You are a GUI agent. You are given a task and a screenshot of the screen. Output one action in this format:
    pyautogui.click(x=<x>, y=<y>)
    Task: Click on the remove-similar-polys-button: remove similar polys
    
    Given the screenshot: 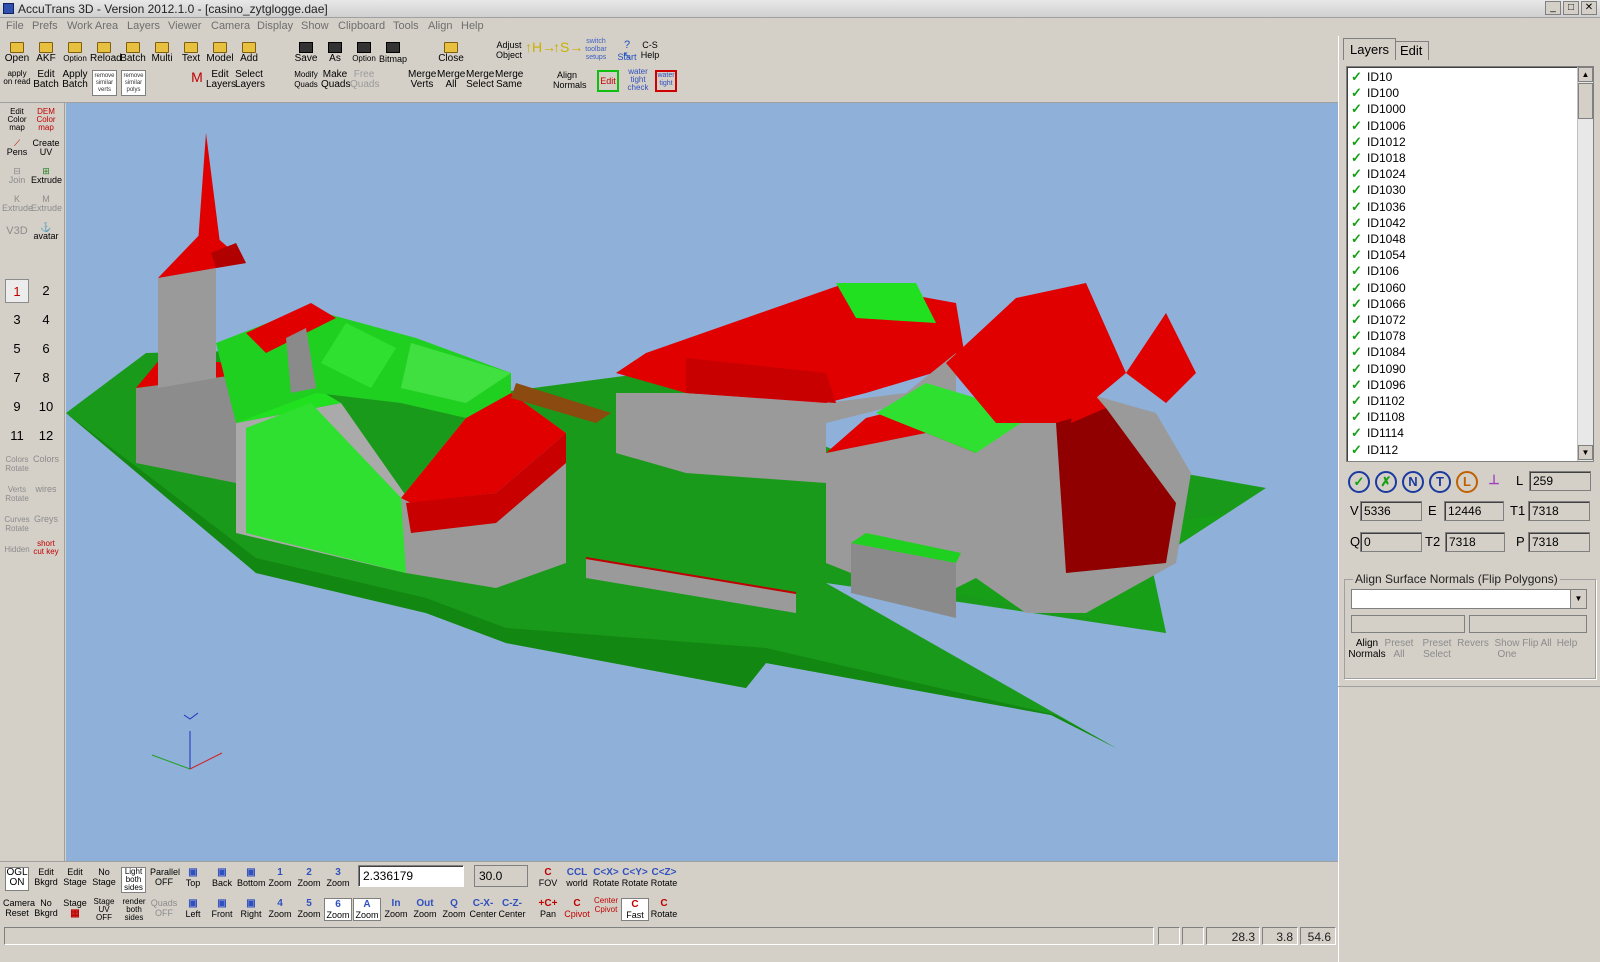 What is the action you would take?
    pyautogui.click(x=133, y=83)
    